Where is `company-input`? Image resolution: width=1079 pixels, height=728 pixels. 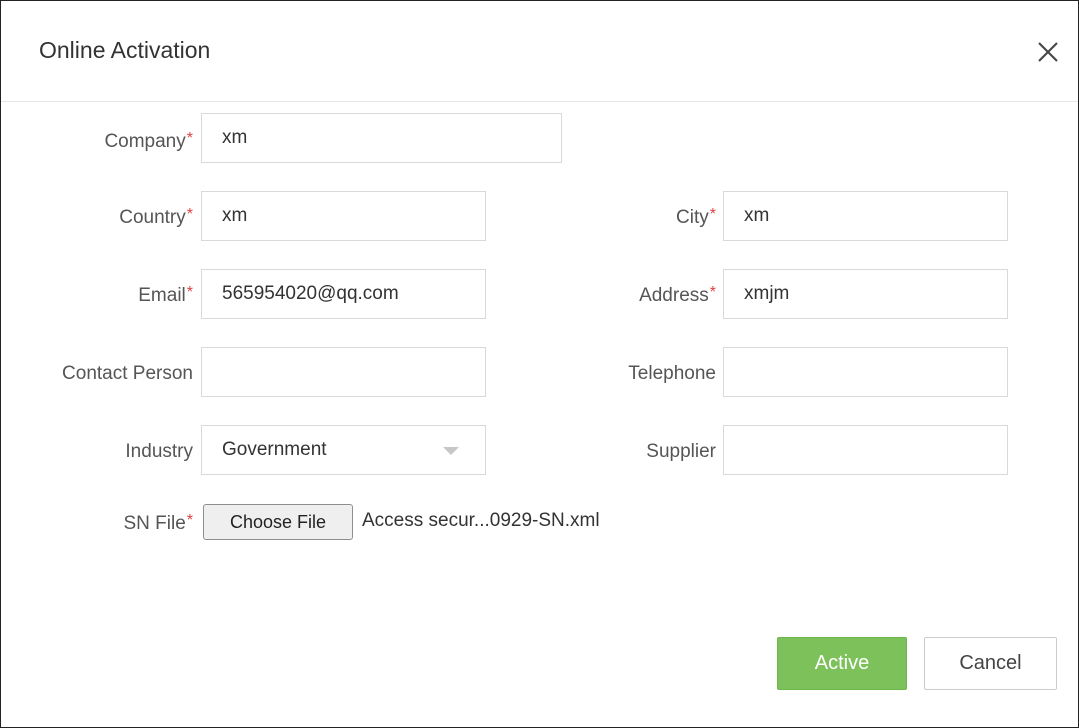
company-input is located at coordinates (381, 138).